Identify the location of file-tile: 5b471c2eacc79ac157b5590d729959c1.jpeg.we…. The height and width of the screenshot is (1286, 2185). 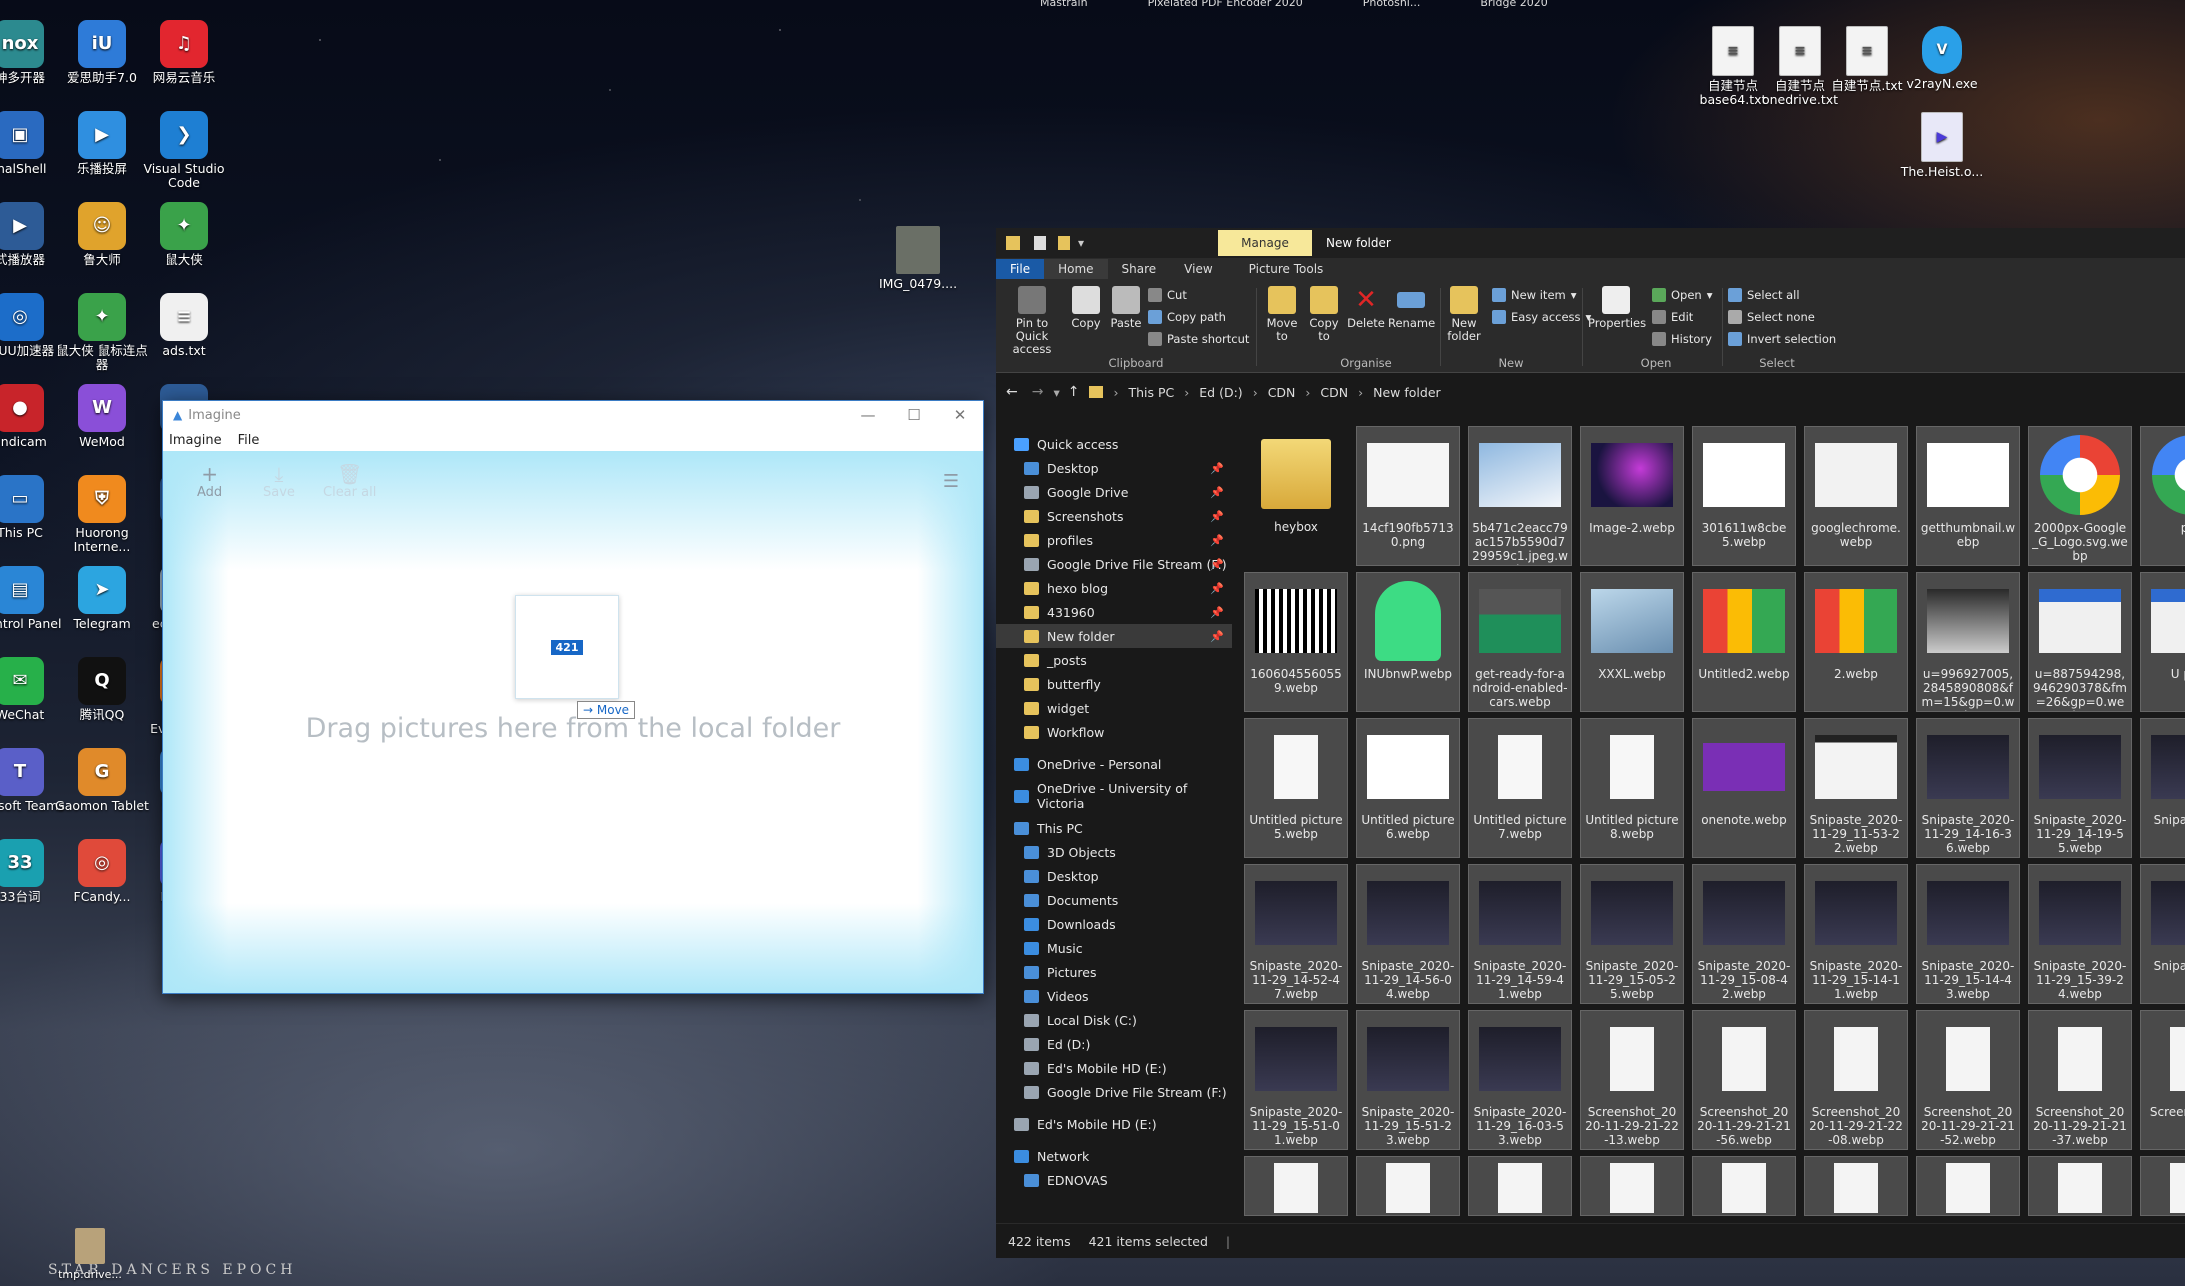
(1520, 496).